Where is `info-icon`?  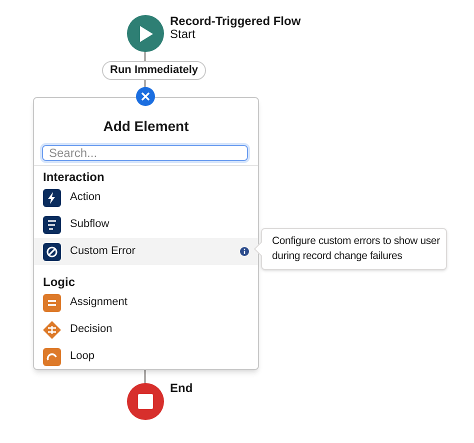 info-icon is located at coordinates (244, 251).